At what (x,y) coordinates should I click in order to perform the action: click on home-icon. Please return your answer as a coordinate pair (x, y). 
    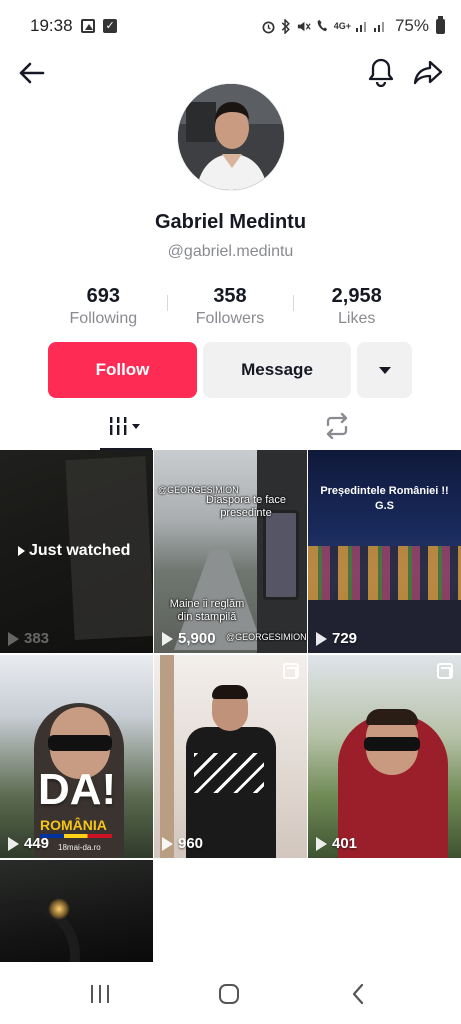
    Looking at the image, I should click on (229, 994).